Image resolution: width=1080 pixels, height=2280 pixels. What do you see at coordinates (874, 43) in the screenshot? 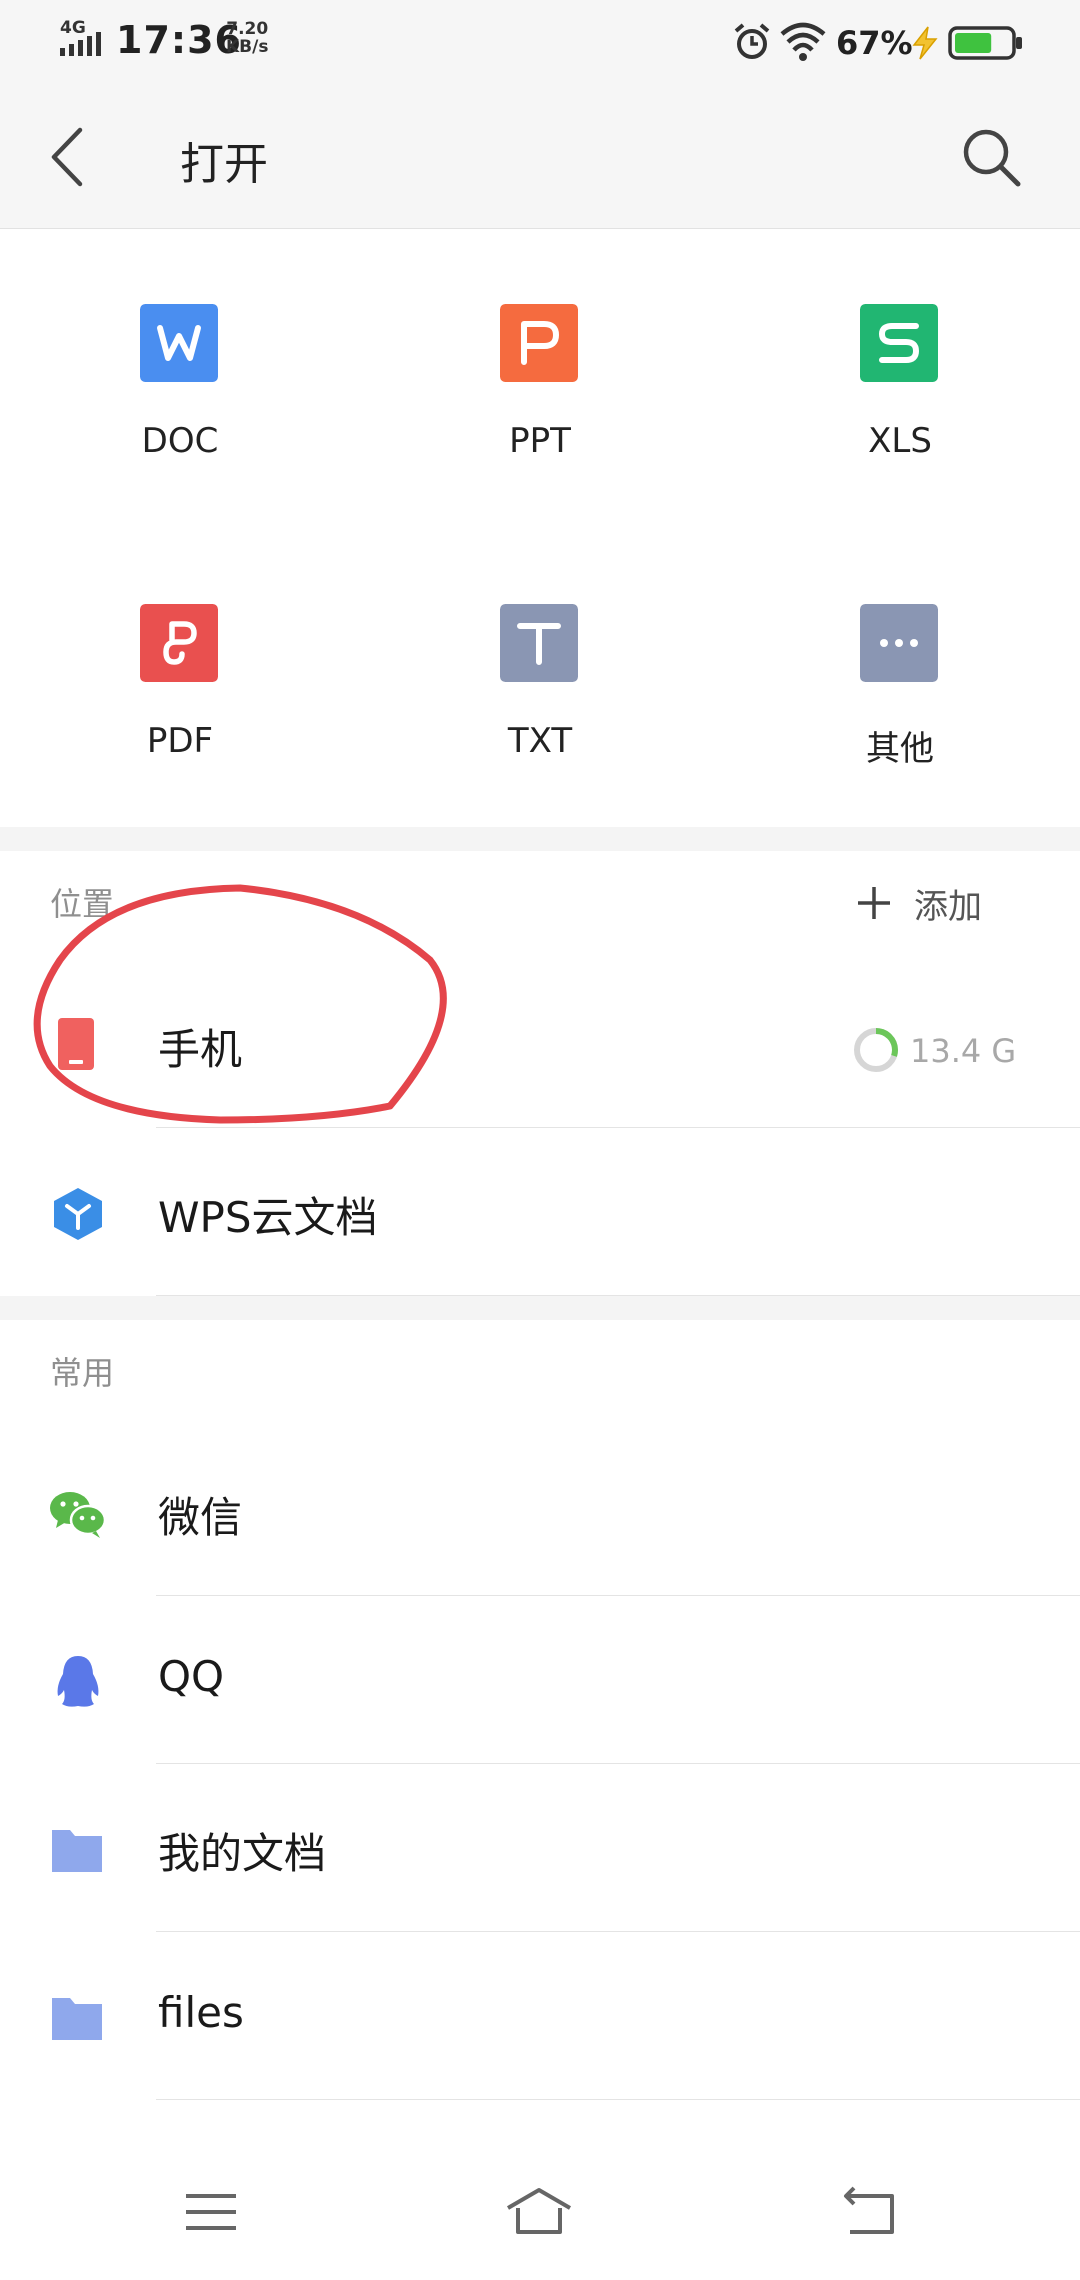
I see `battery-percent: 67%` at bounding box center [874, 43].